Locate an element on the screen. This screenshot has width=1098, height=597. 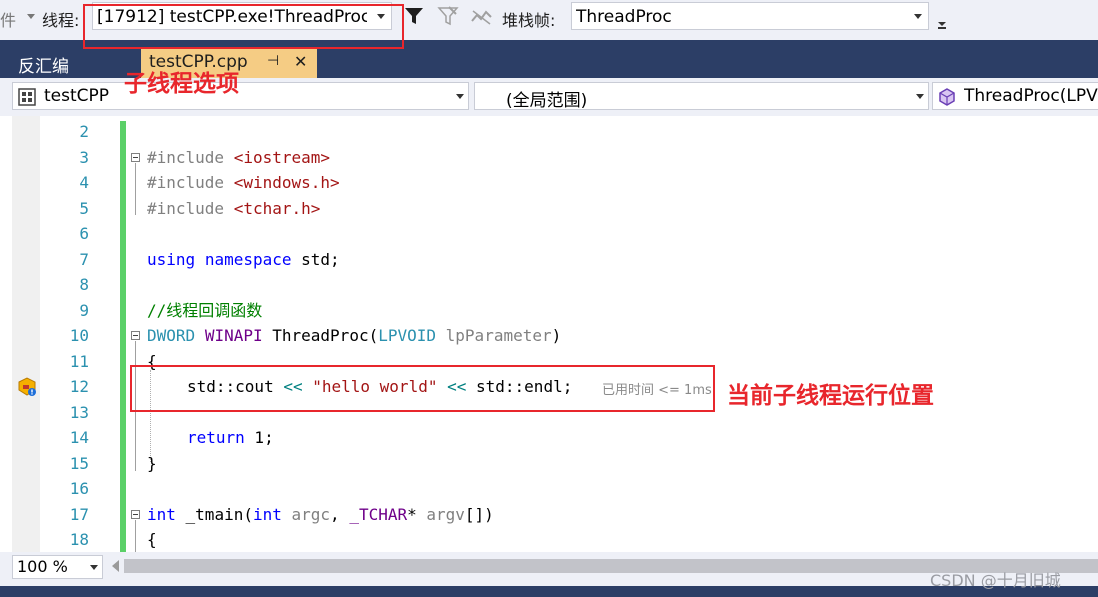
scroll-left-icon is located at coordinates (115, 566).